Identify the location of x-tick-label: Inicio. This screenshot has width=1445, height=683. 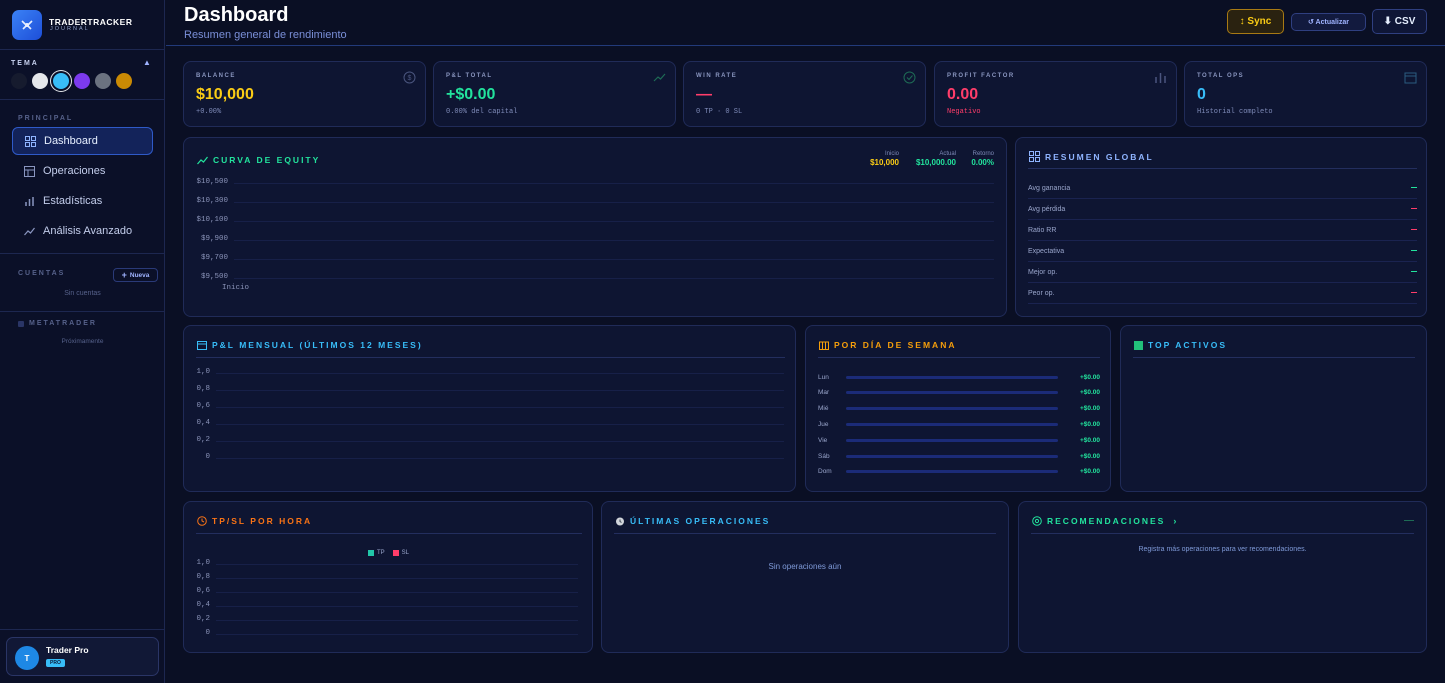
(236, 288).